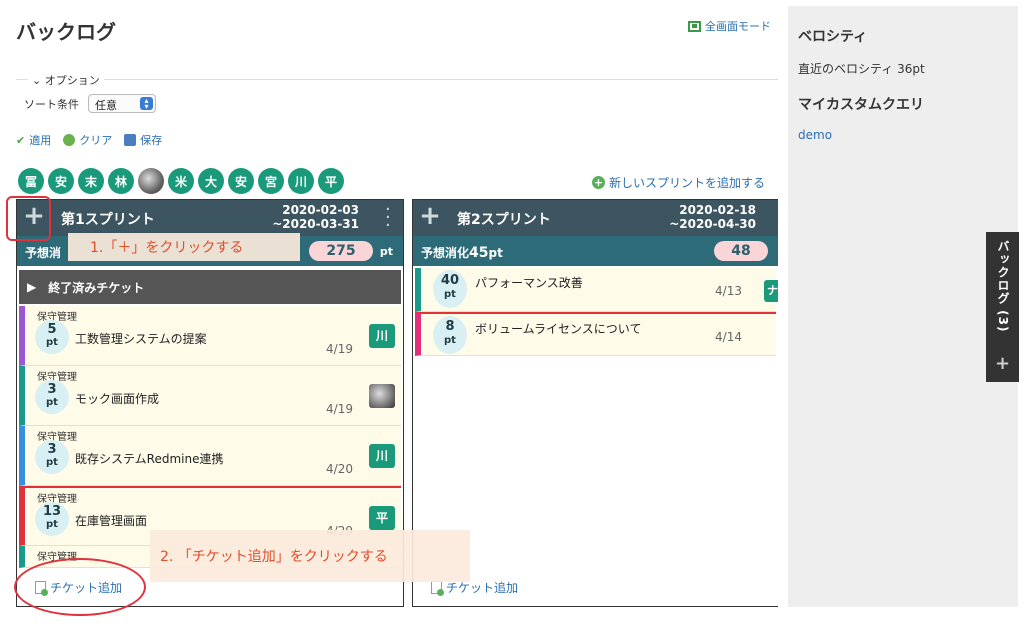 The height and width of the screenshot is (630, 1024). Describe the element at coordinates (51, 104) in the screenshot. I see `sort-label: ソート条件` at that location.